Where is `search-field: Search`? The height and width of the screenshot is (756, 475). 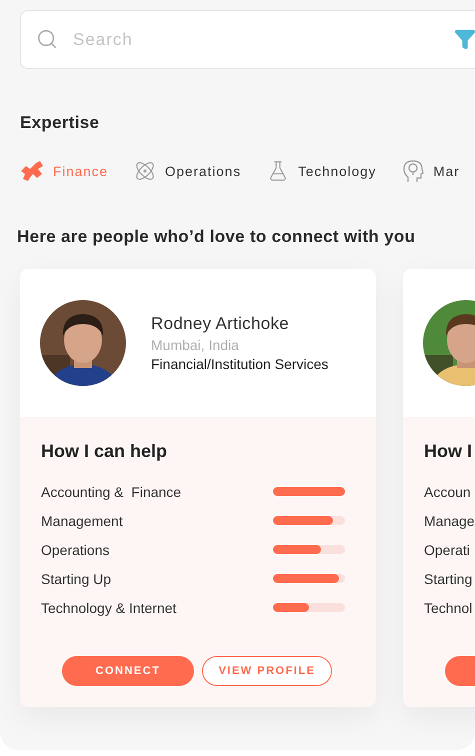 search-field: Search is located at coordinates (247, 39).